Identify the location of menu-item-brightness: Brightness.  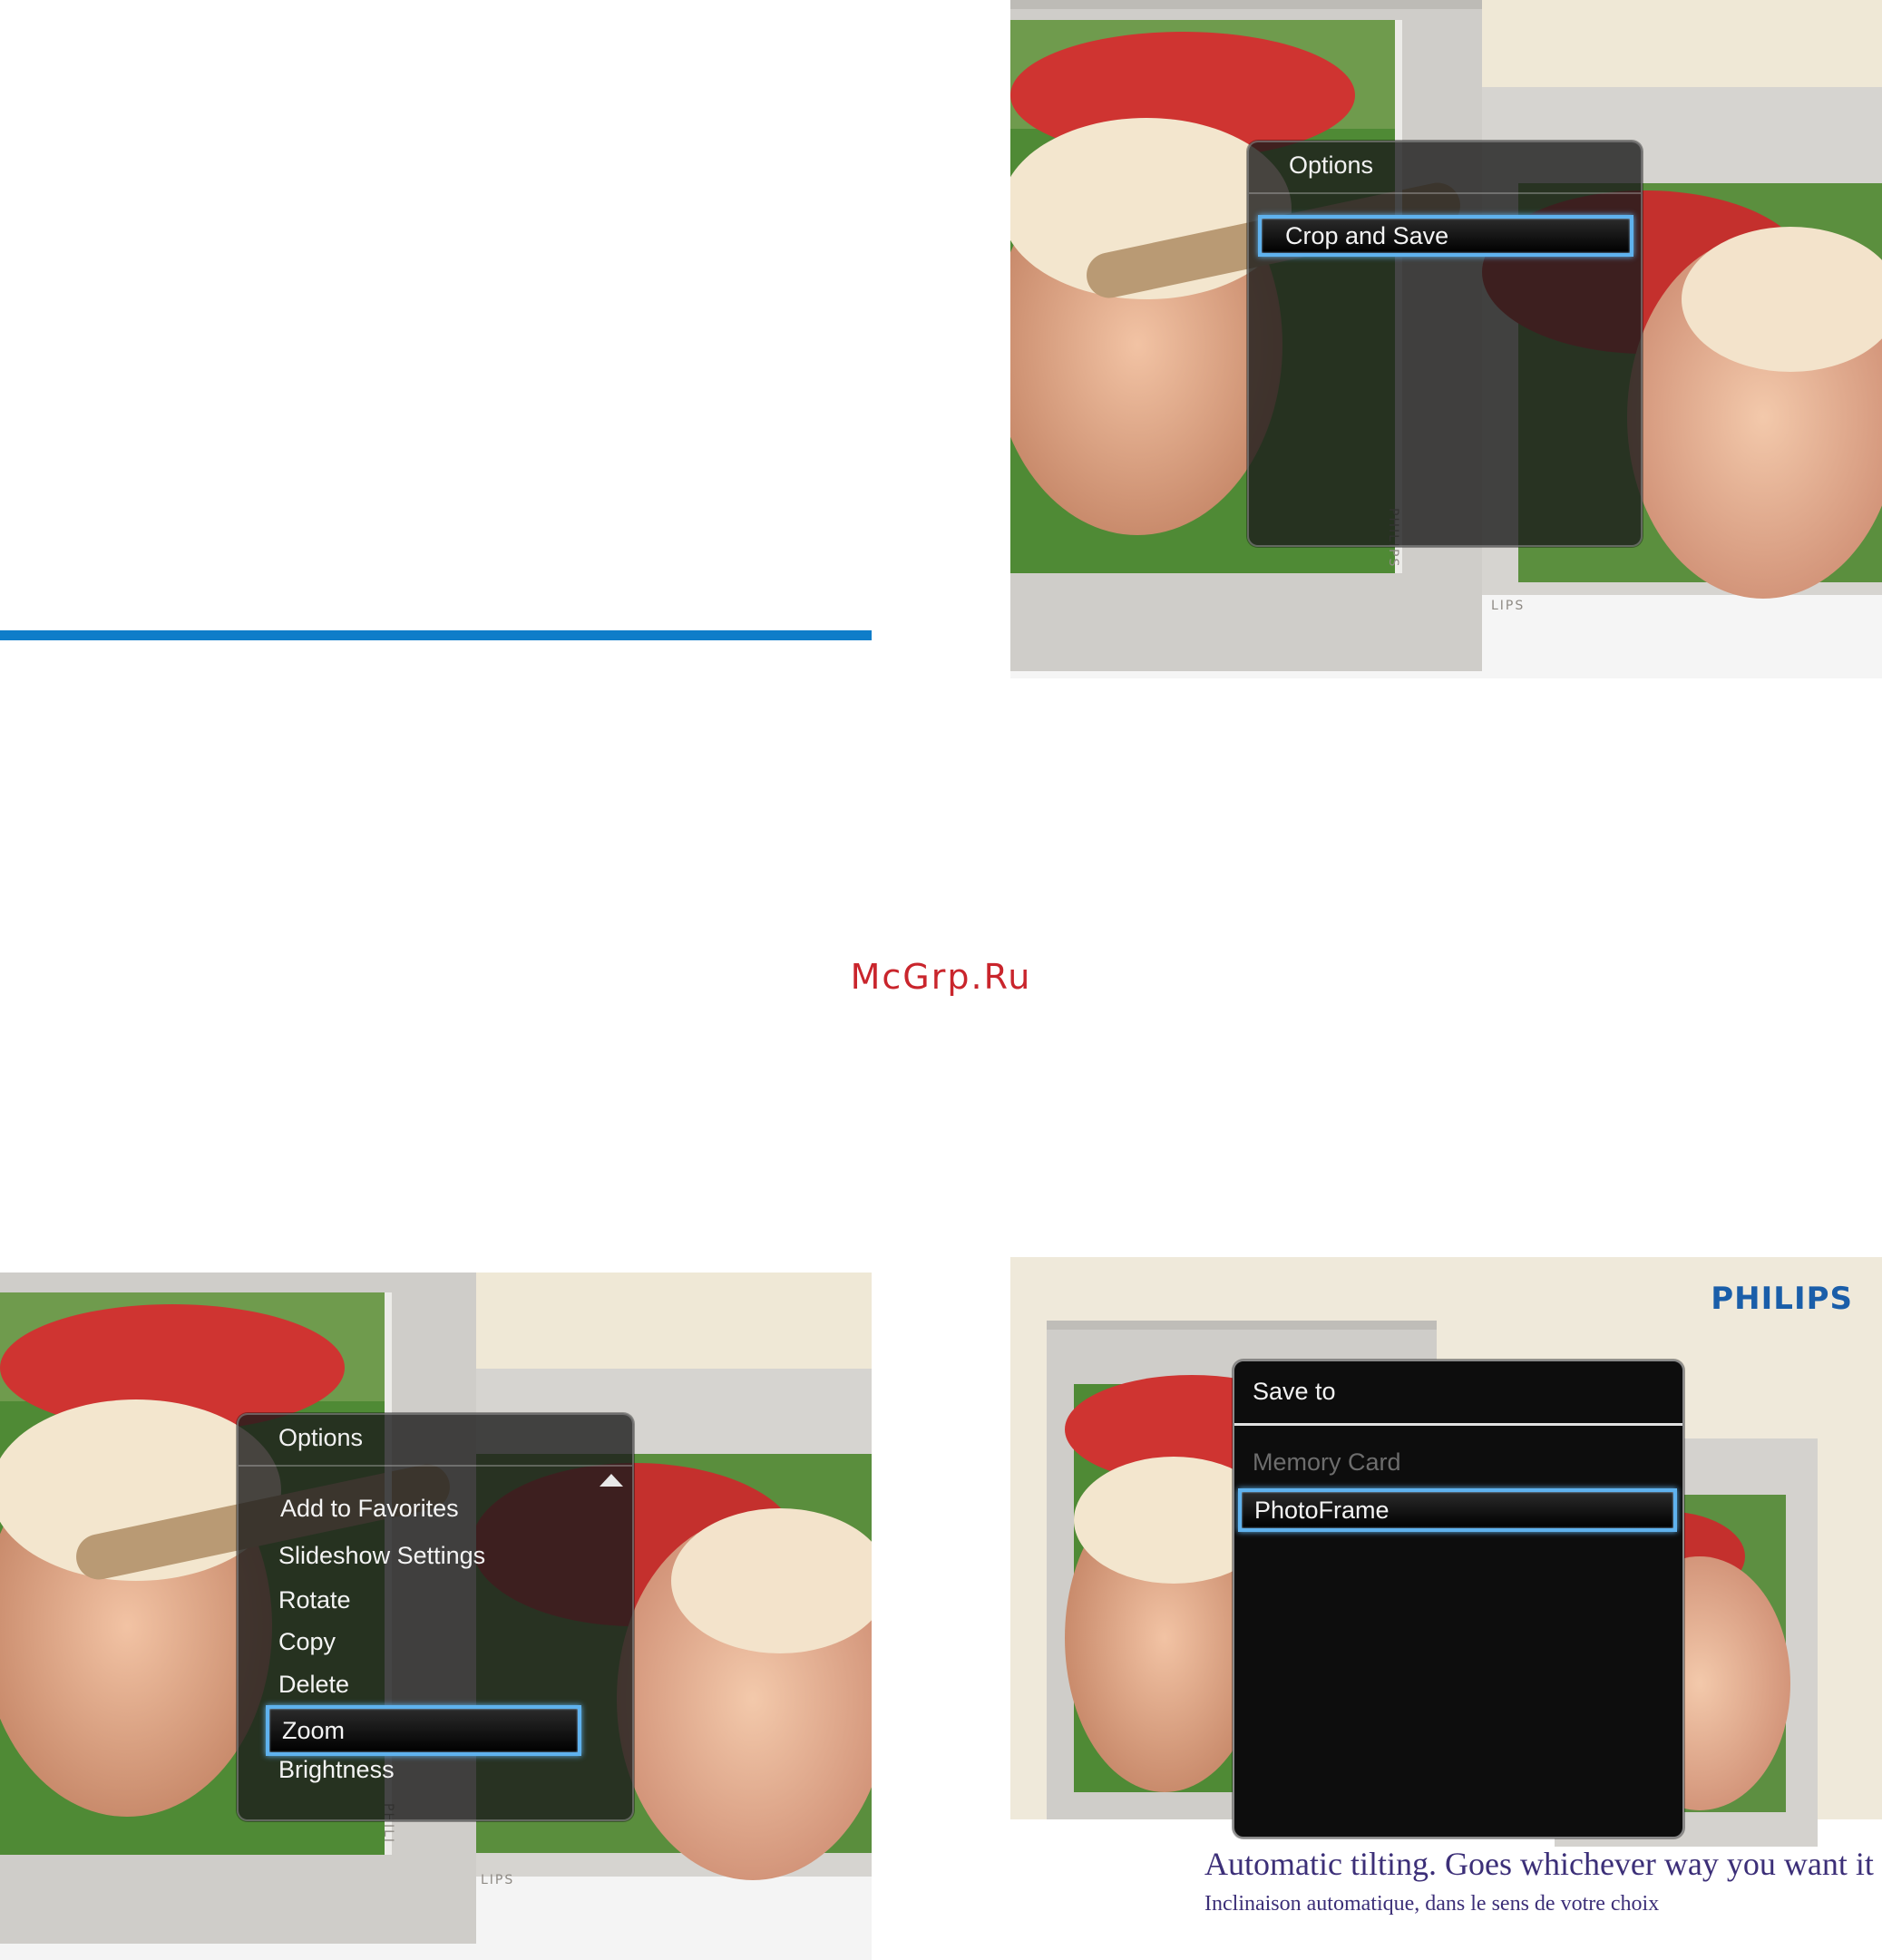
(337, 1770).